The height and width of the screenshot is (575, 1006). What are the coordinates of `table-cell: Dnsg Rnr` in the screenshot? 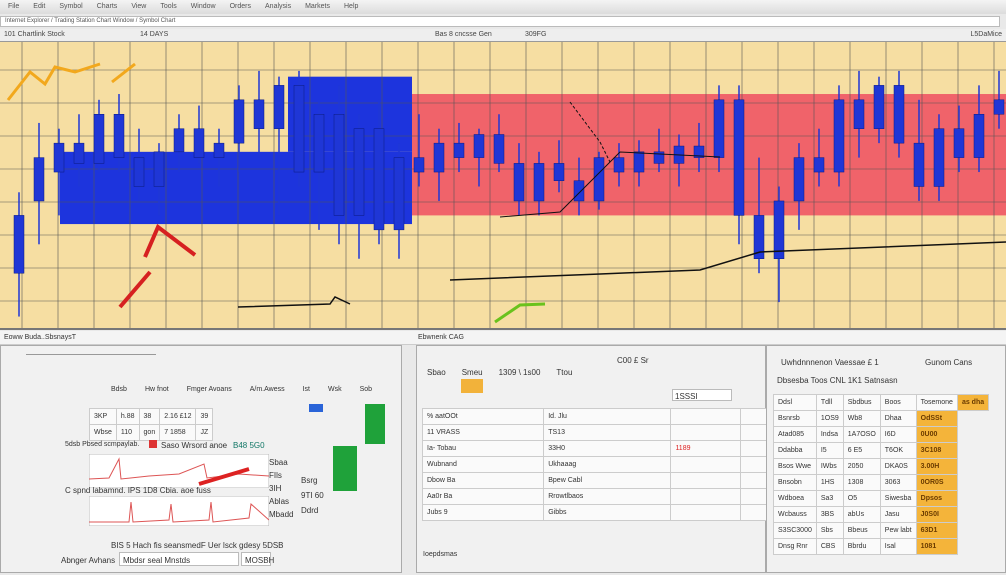 It's located at (795, 546).